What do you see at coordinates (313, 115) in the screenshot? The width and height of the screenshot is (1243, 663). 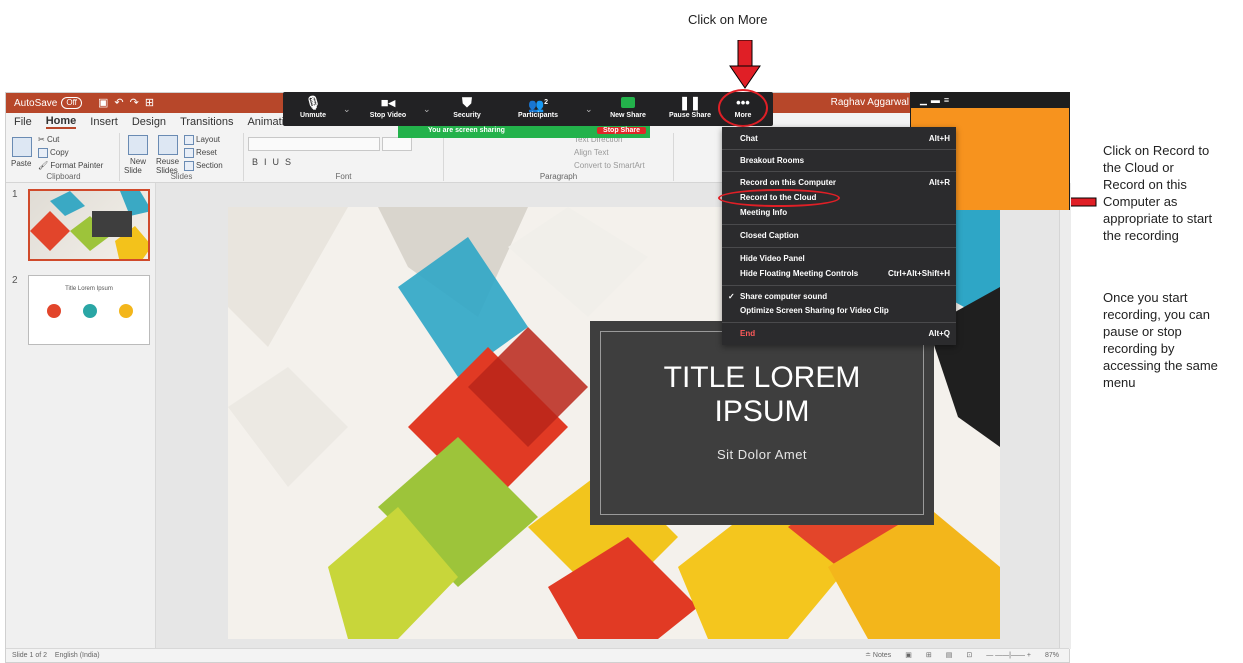 I see `unmute-label: Unmute` at bounding box center [313, 115].